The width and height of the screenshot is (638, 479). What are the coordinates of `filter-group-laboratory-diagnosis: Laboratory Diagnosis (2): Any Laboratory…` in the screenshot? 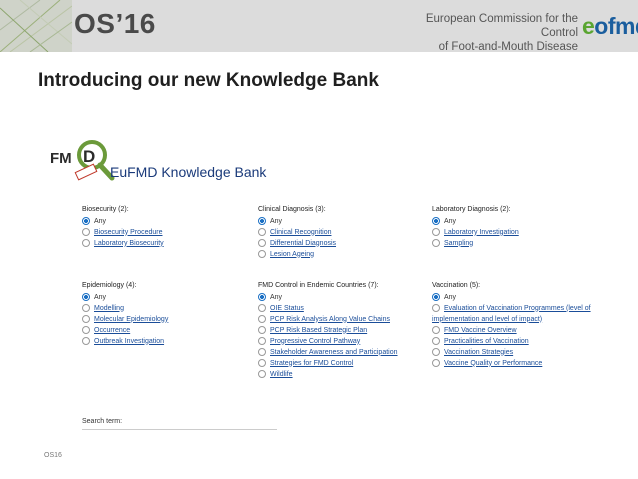 It's located at (475, 227).